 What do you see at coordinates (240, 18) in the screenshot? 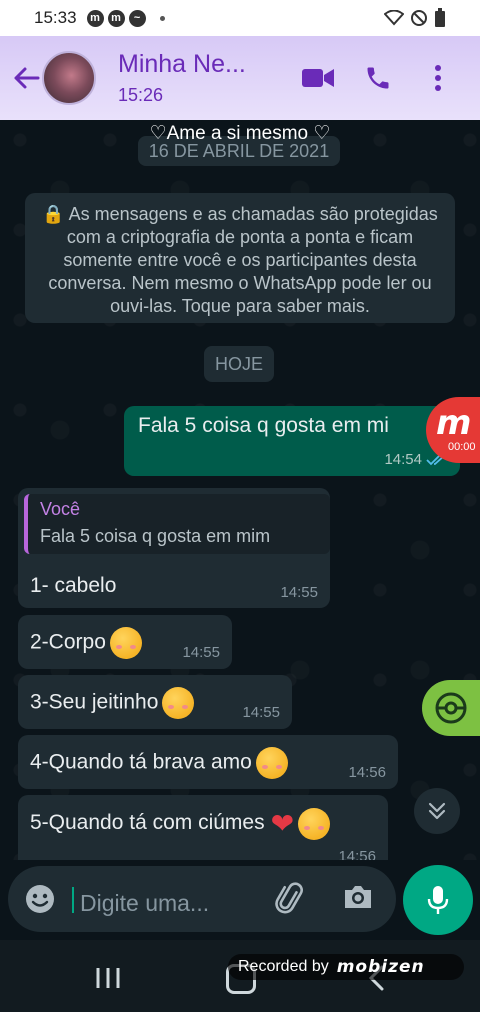
I see `status-bar: 15:33 m m ~` at bounding box center [240, 18].